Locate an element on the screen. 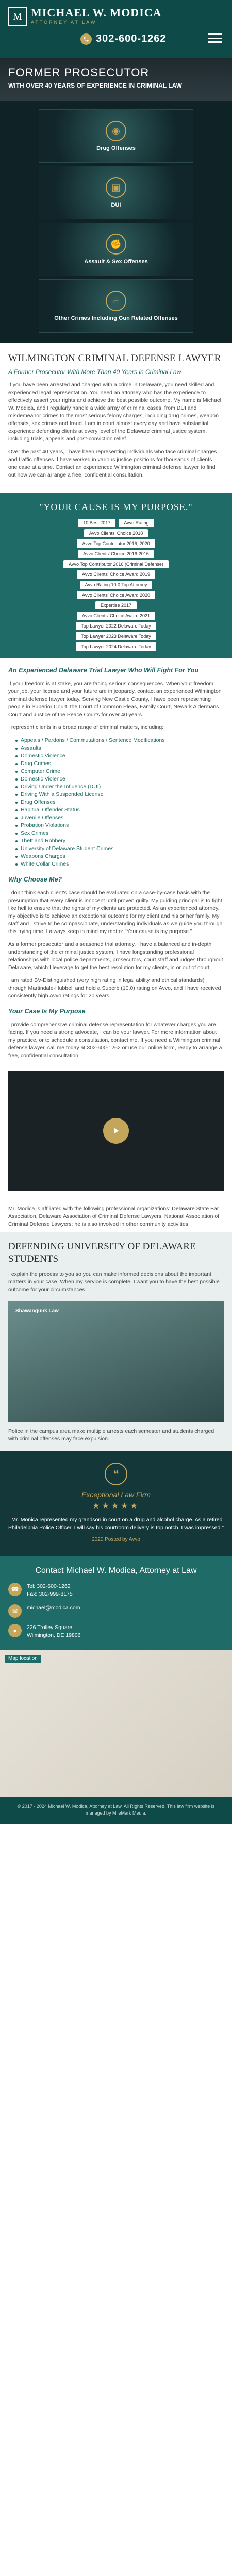 This screenshot has height=2576, width=232. practice-link: Driving Under the Influence (DUI) is located at coordinates (119, 787).